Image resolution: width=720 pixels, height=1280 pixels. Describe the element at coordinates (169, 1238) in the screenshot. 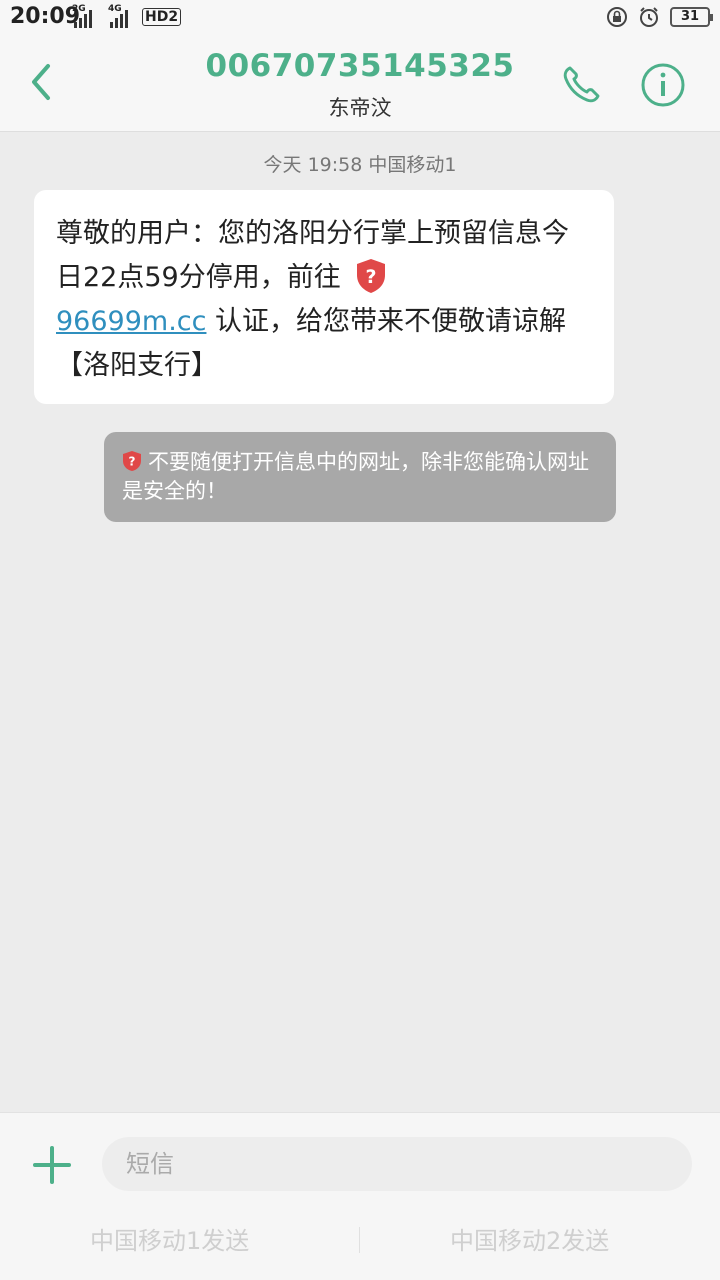

I see `send-sim1-button: 中国移动1发送` at that location.